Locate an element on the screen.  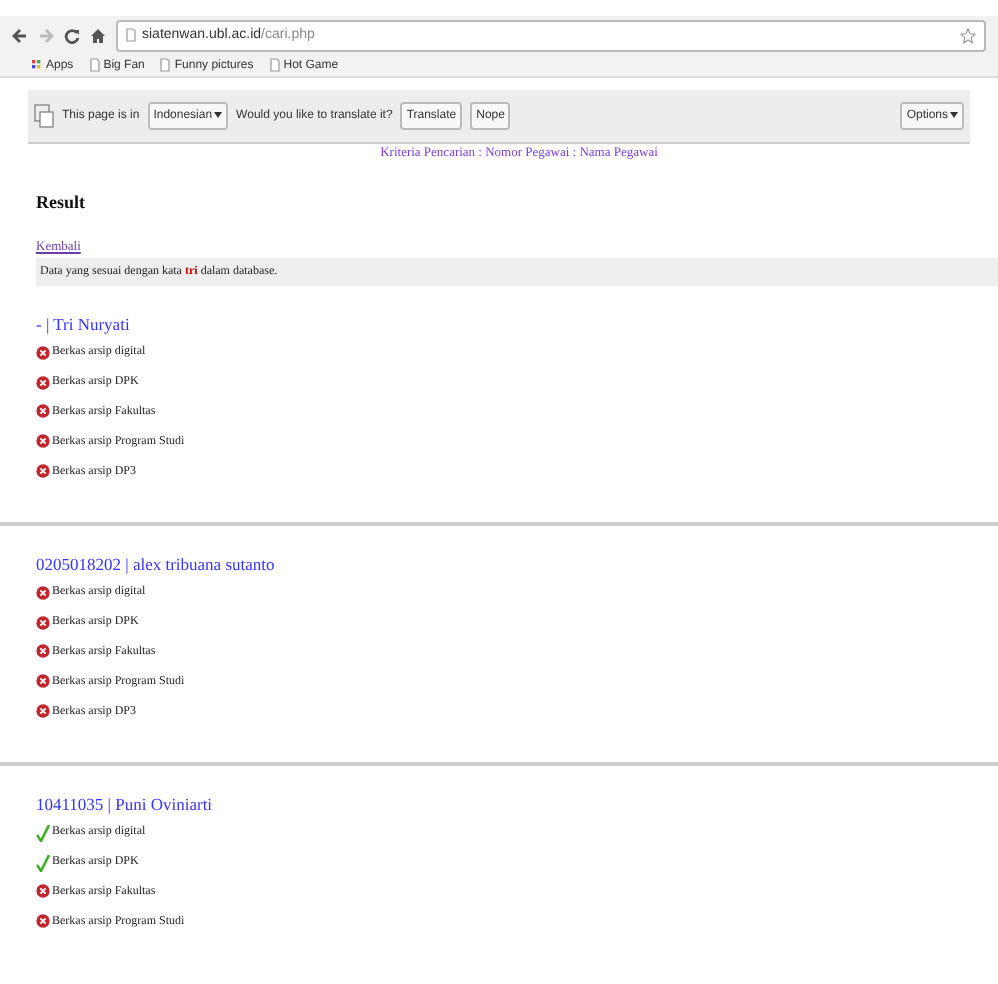
home-icon is located at coordinates (98, 35).